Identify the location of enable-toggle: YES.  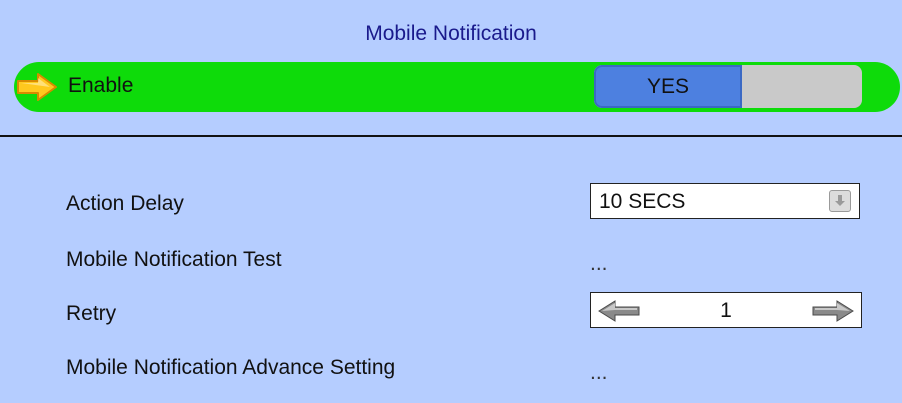
(728, 86).